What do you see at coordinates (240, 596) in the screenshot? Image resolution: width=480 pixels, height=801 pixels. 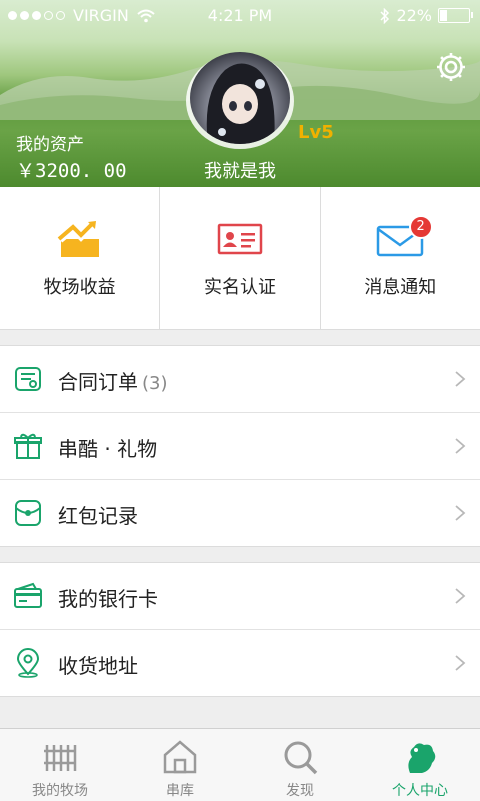 I see `menu-item-bank-cards: 我的银行卡` at bounding box center [240, 596].